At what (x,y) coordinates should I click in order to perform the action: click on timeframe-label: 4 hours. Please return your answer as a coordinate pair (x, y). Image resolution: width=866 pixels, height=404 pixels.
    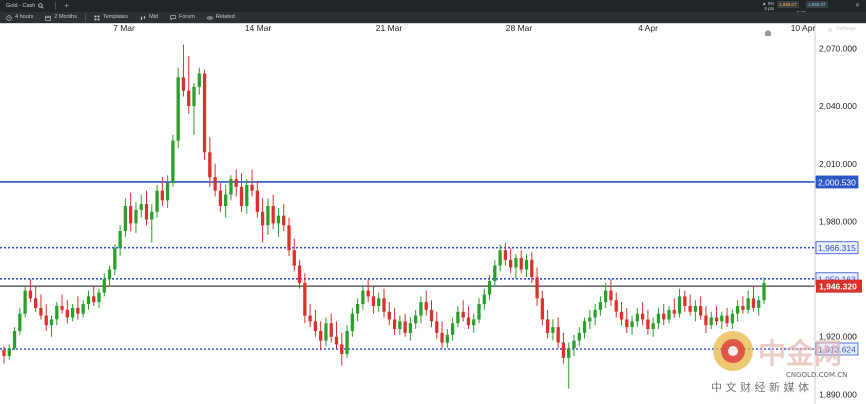
    Looking at the image, I should click on (24, 17).